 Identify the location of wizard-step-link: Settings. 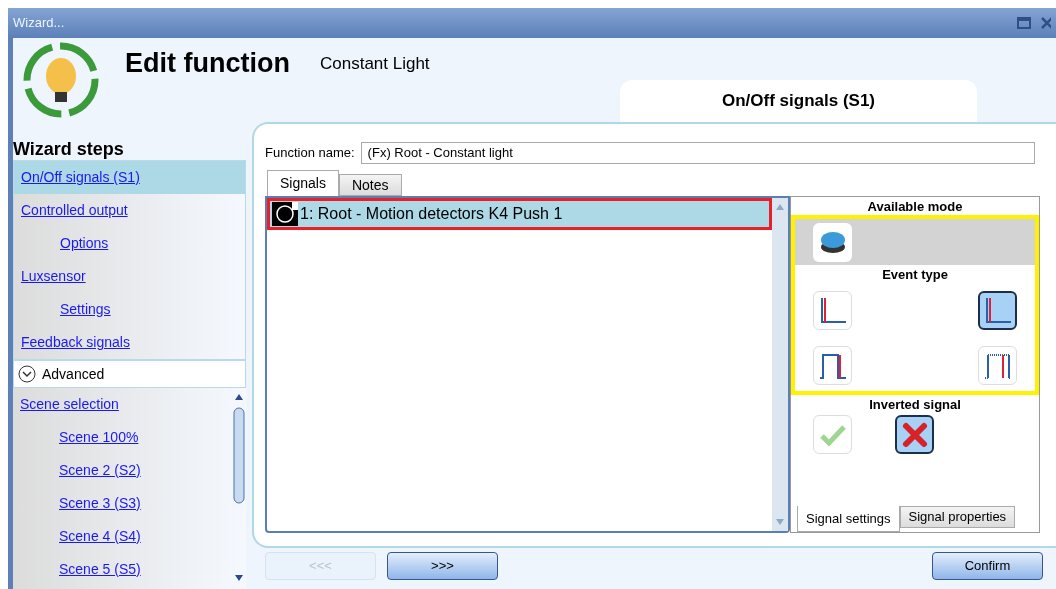
(85, 309).